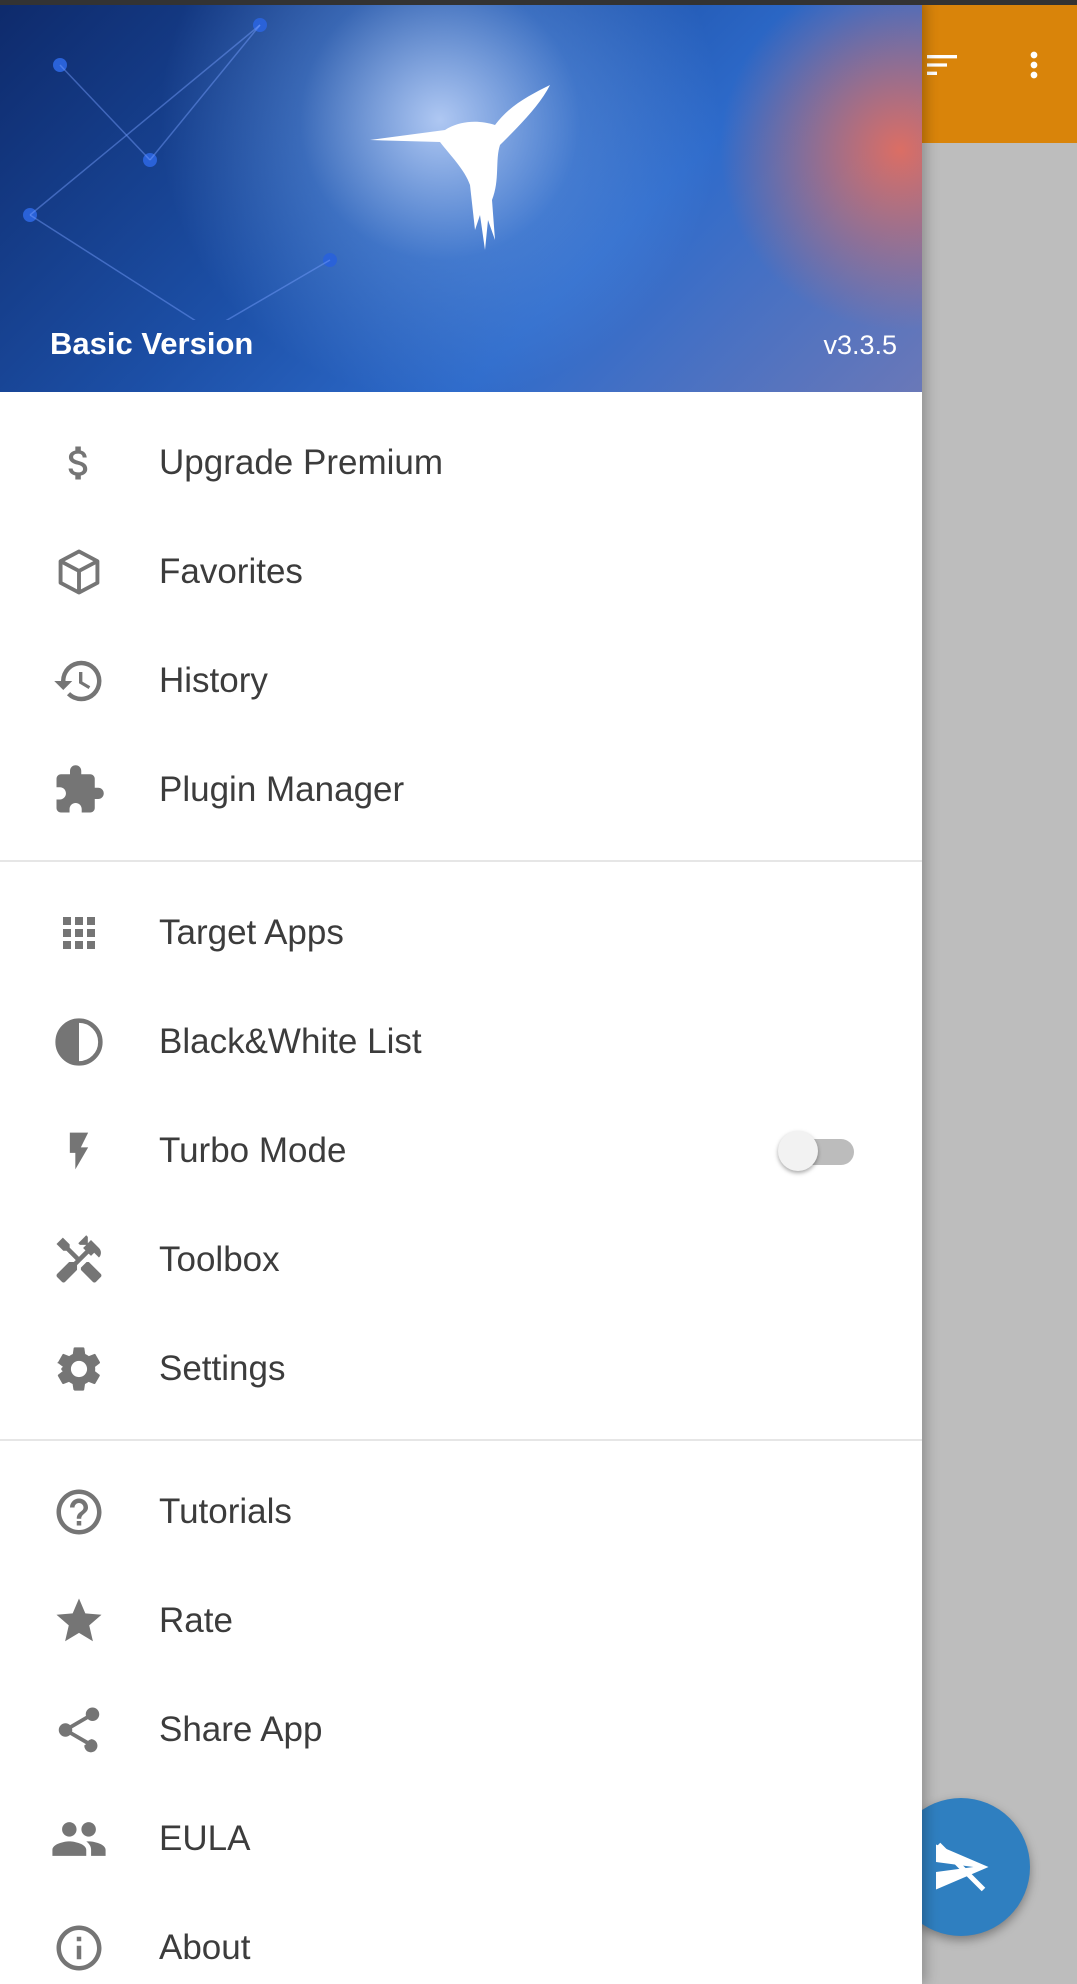 This screenshot has width=1077, height=1984. Describe the element at coordinates (79, 1042) in the screenshot. I see `contrast-icon` at that location.